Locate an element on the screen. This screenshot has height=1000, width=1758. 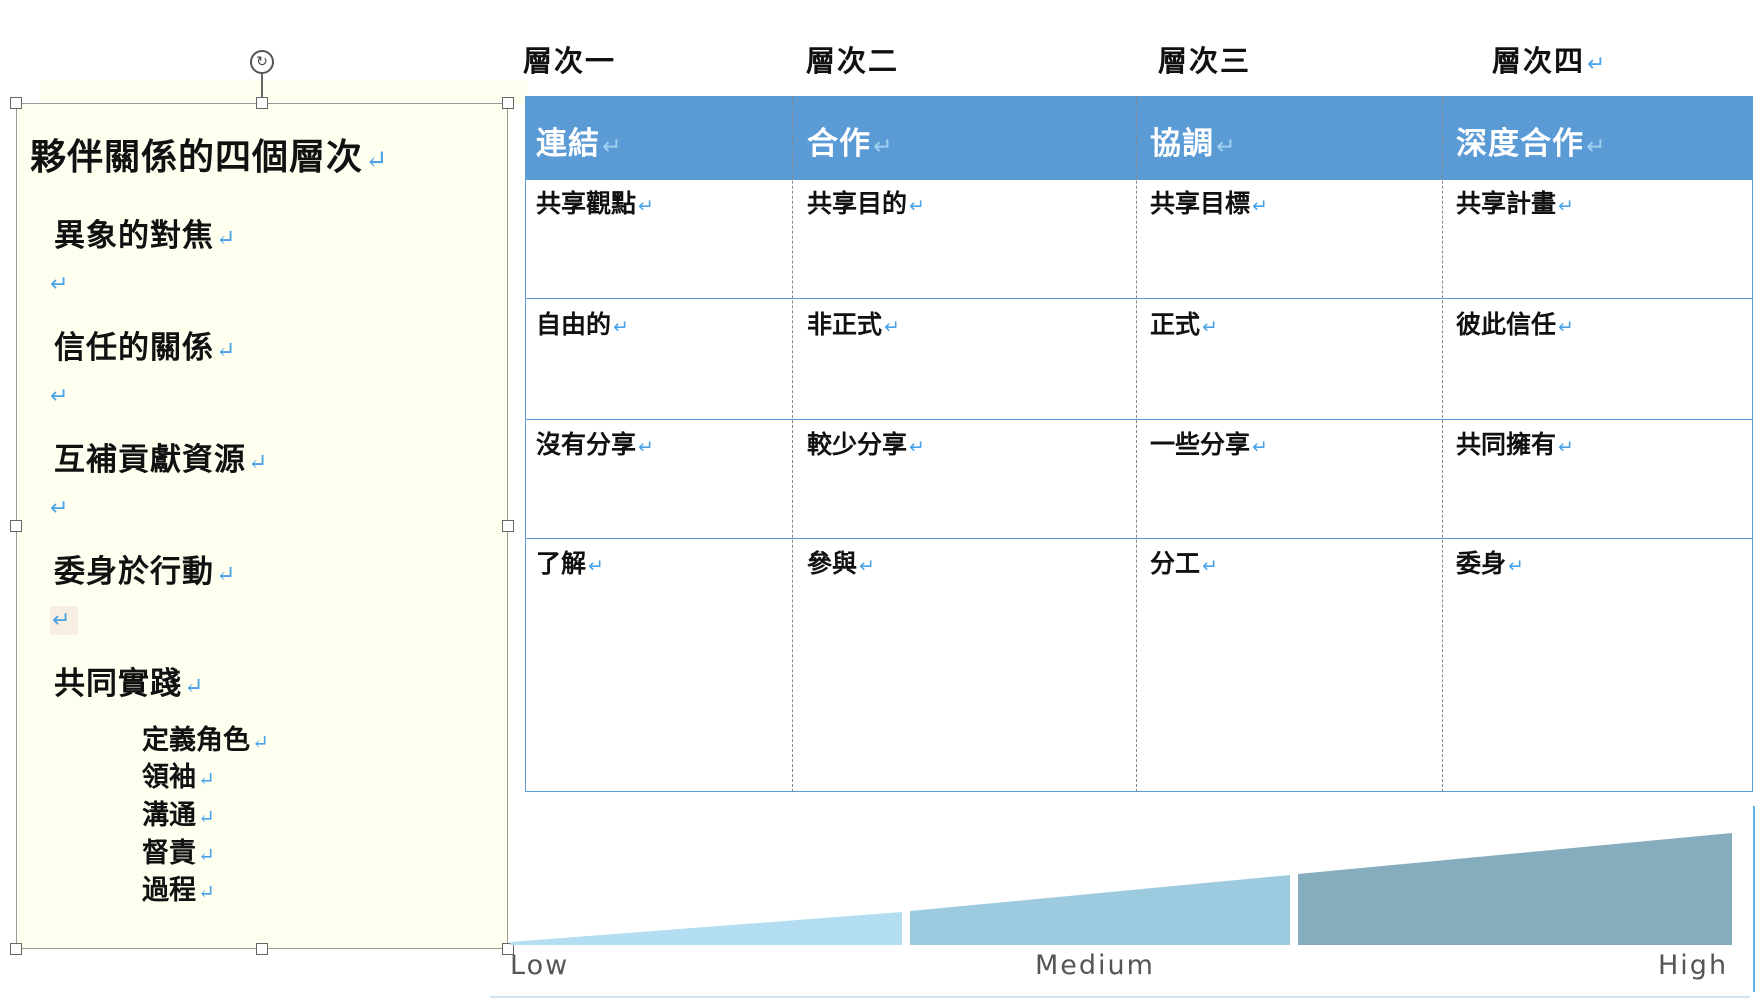
level-header-1: 層次一 is located at coordinates (570, 61).